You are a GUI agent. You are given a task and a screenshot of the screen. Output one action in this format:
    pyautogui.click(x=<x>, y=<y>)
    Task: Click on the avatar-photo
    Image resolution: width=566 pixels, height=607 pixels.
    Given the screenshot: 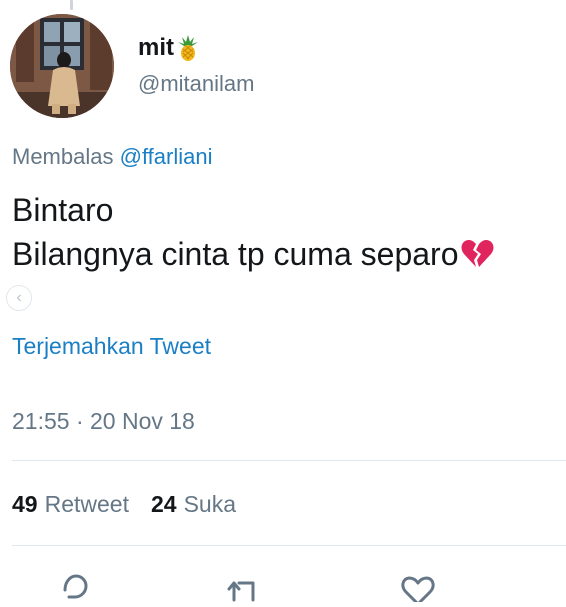 What is the action you would take?
    pyautogui.click(x=62, y=66)
    